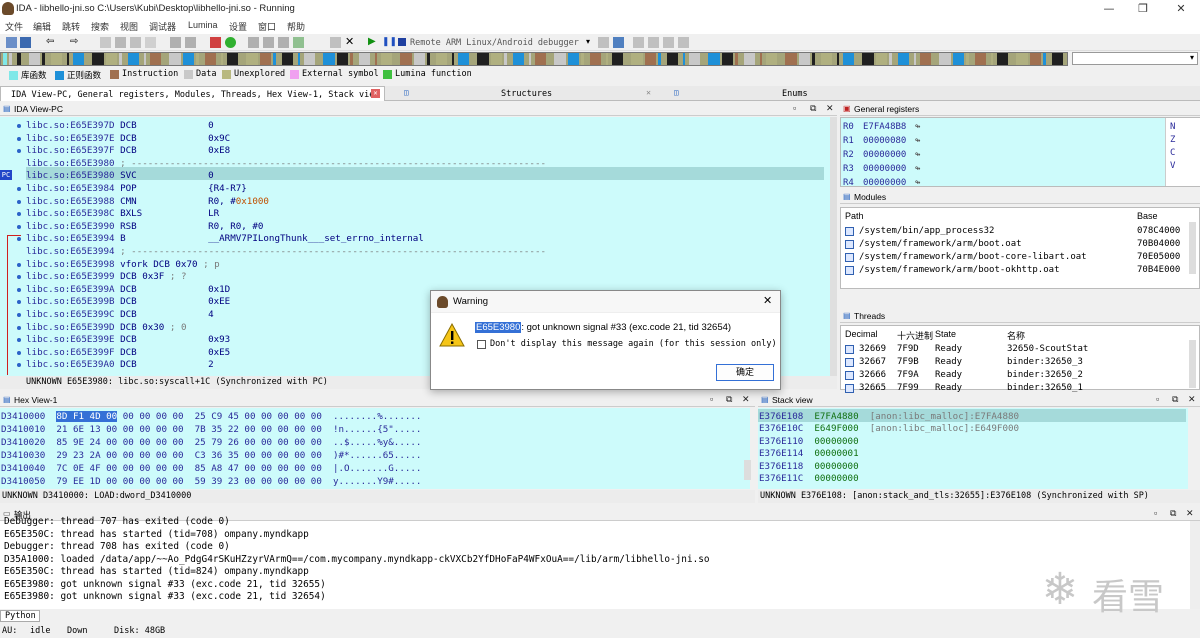 This screenshot has height=638, width=1200. Describe the element at coordinates (120, 315) in the screenshot. I see `disasm-line: libc.so:E65E399C DCB 4` at that location.